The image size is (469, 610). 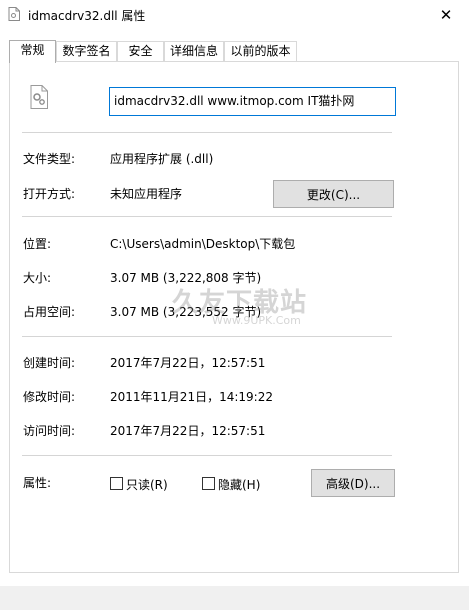 What do you see at coordinates (208, 483) in the screenshot?
I see `hidden-checkbox` at bounding box center [208, 483].